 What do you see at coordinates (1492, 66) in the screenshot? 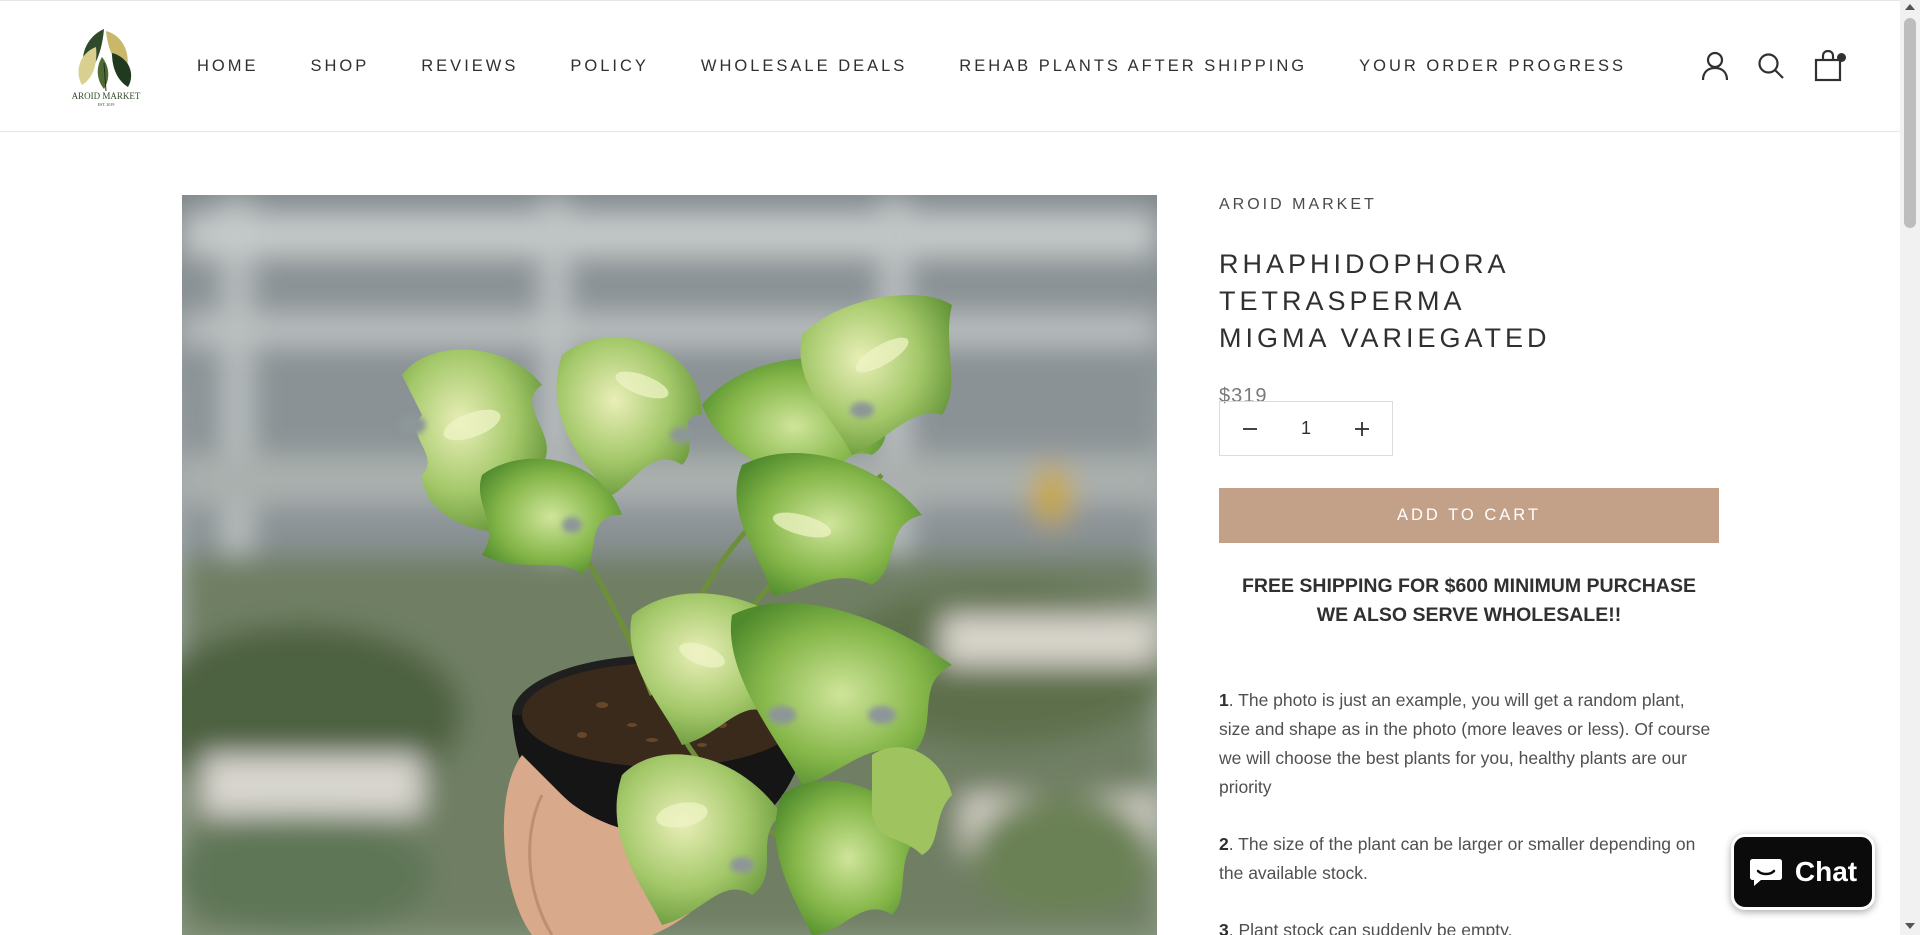
I see `nav-item-order-progress: YOUR ORDER PROGRESS` at bounding box center [1492, 66].